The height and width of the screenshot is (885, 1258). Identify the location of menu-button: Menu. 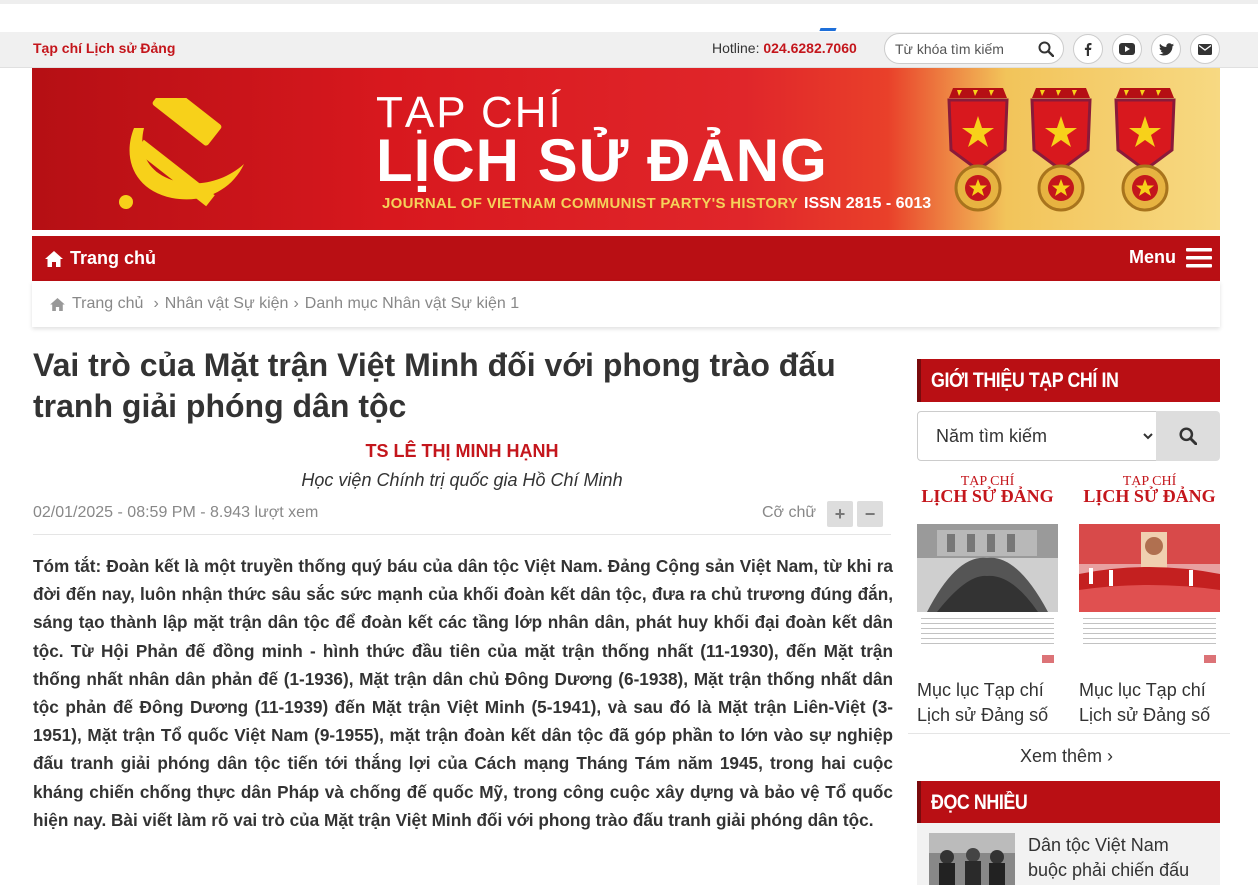
(1170, 257).